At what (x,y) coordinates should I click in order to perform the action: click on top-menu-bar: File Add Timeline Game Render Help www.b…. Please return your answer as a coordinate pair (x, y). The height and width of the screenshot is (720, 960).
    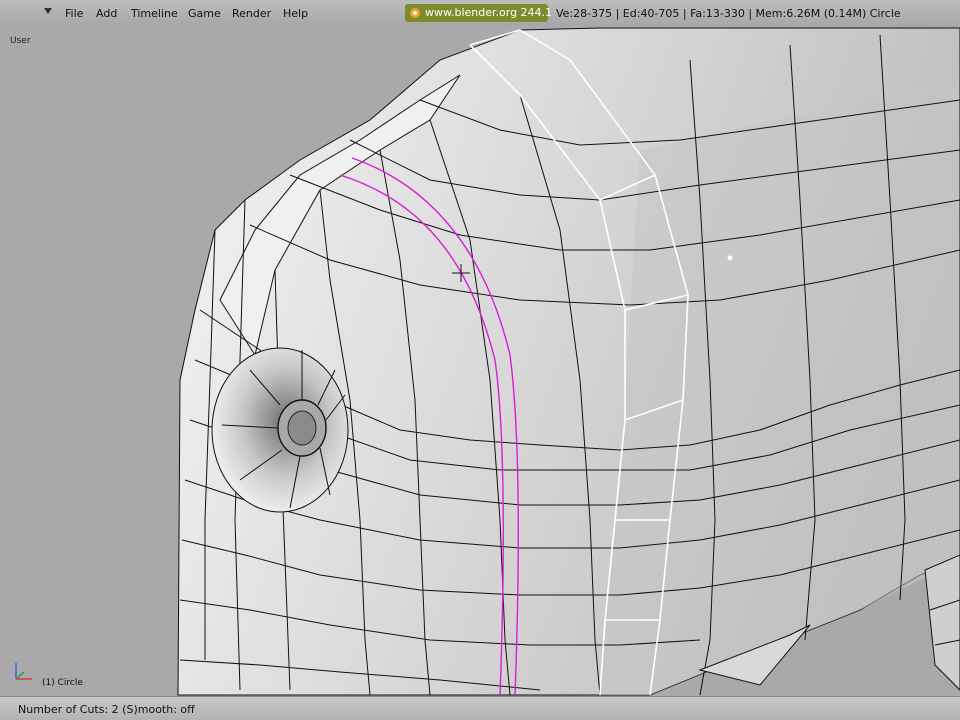
    Looking at the image, I should click on (480, 13).